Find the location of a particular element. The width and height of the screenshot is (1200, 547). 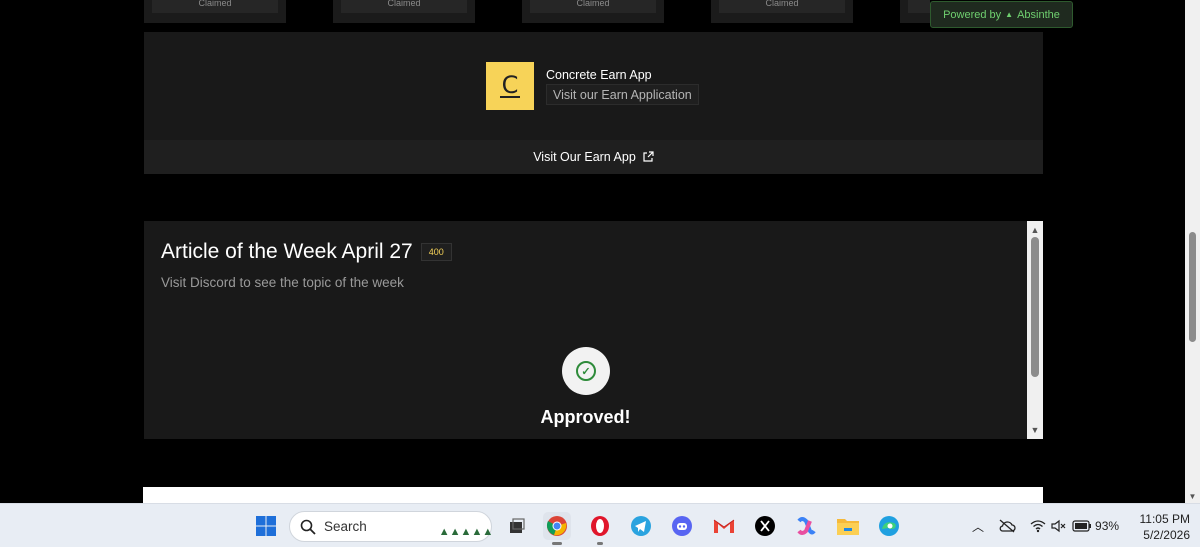

system-tray: ︿ 93% is located at coordinates (1045, 525).